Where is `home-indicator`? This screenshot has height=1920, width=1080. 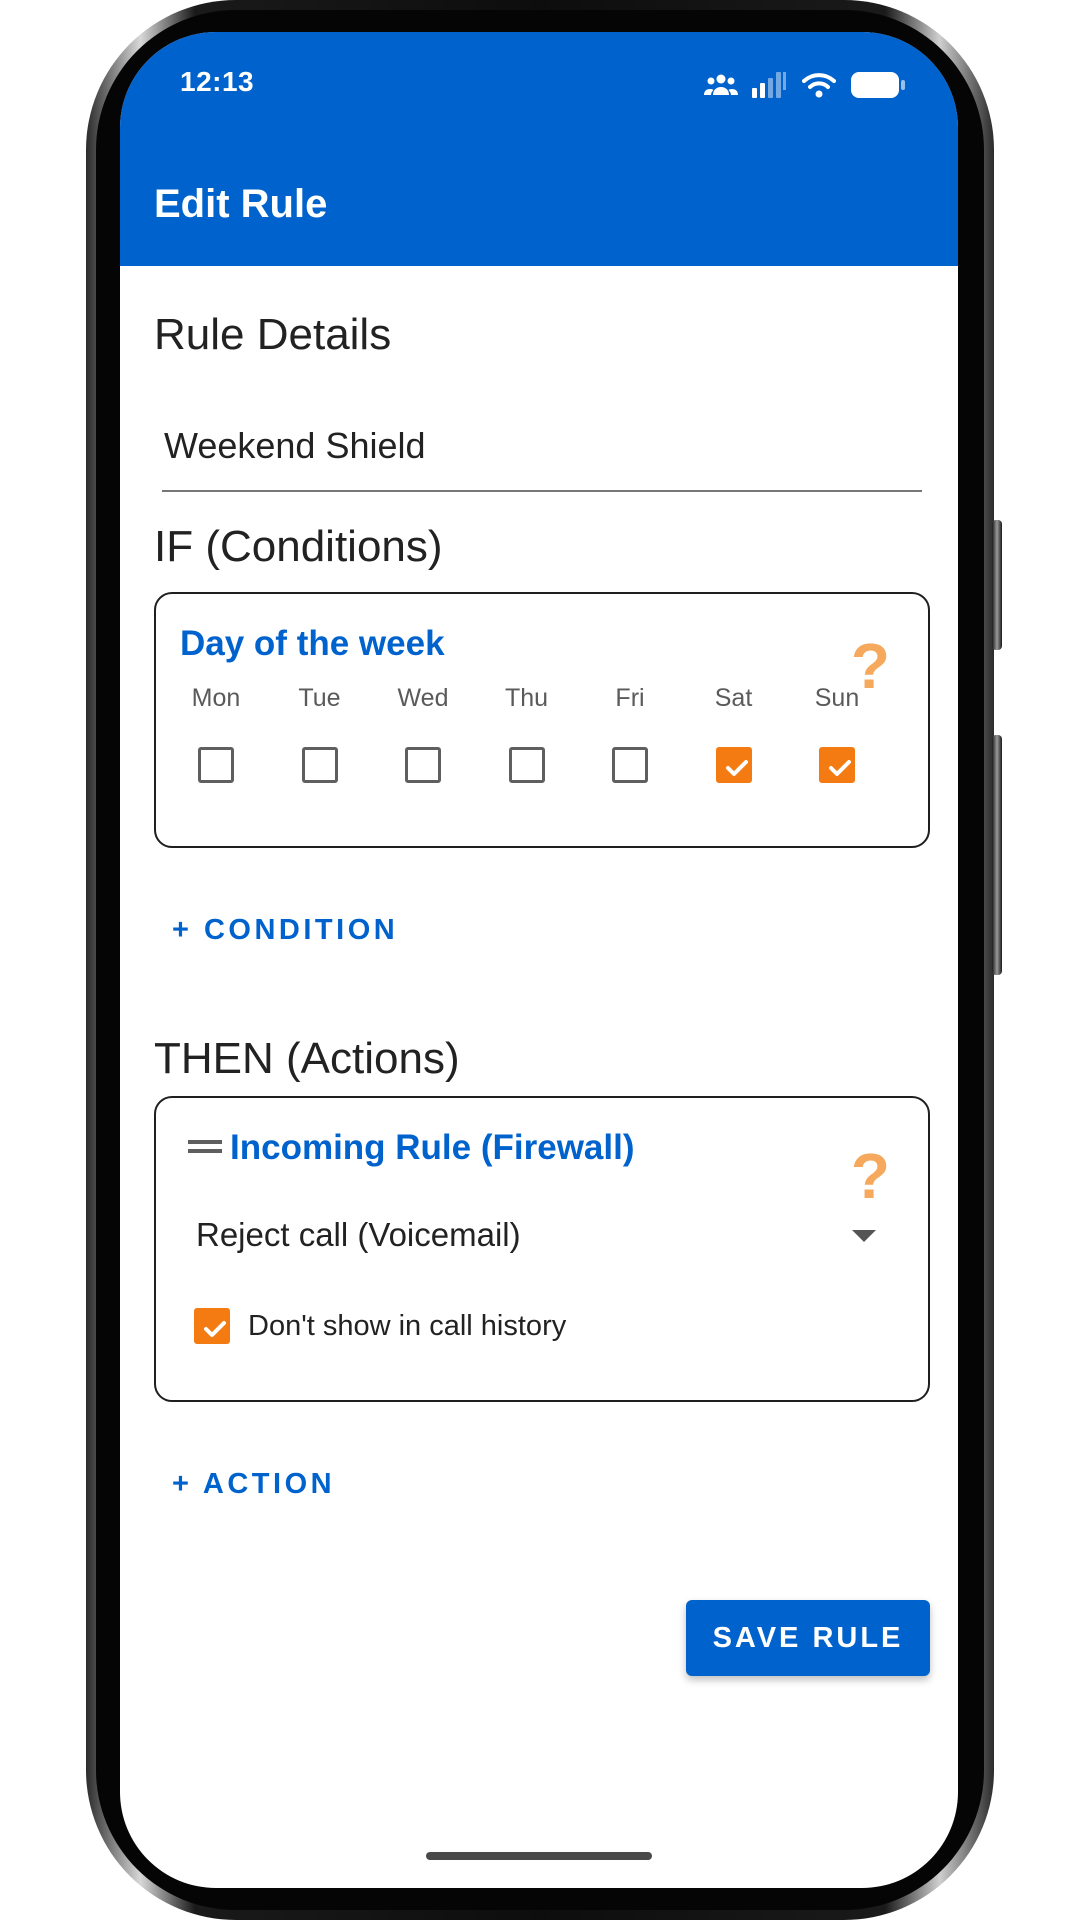
home-indicator is located at coordinates (539, 1856).